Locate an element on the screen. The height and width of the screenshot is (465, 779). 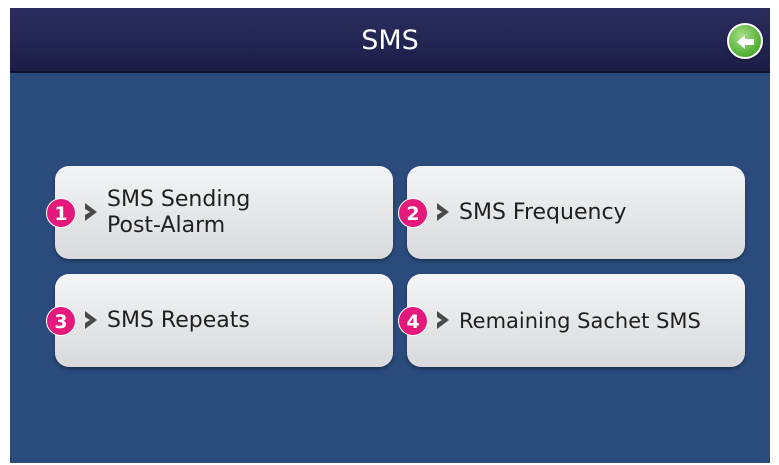
remaining-sachet-sms-button: Remaining Sachet SMS is located at coordinates (576, 320).